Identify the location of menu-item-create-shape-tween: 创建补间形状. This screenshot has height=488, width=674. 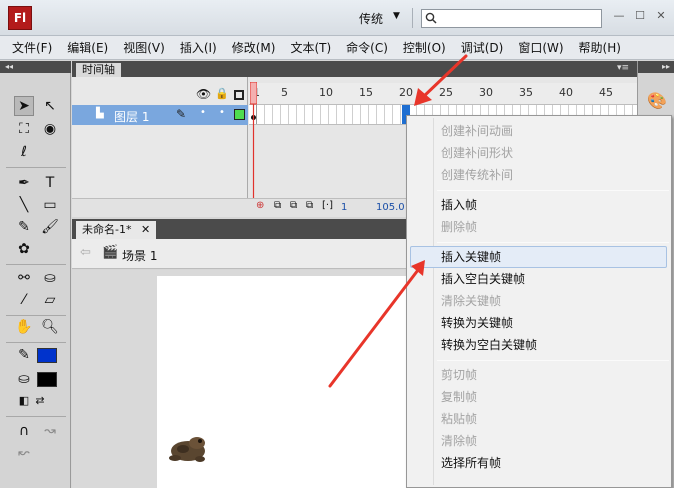
(538, 153).